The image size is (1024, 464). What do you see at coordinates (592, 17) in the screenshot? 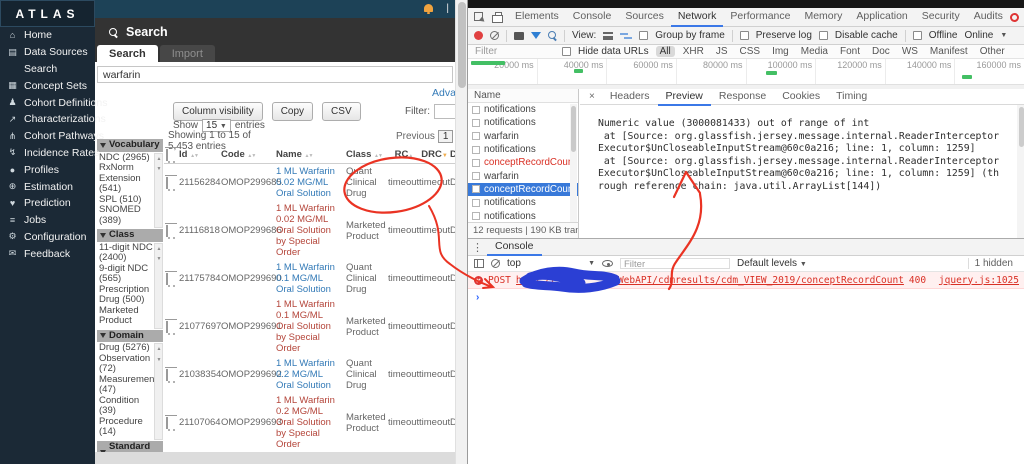
I see `devtools-tab: Console` at bounding box center [592, 17].